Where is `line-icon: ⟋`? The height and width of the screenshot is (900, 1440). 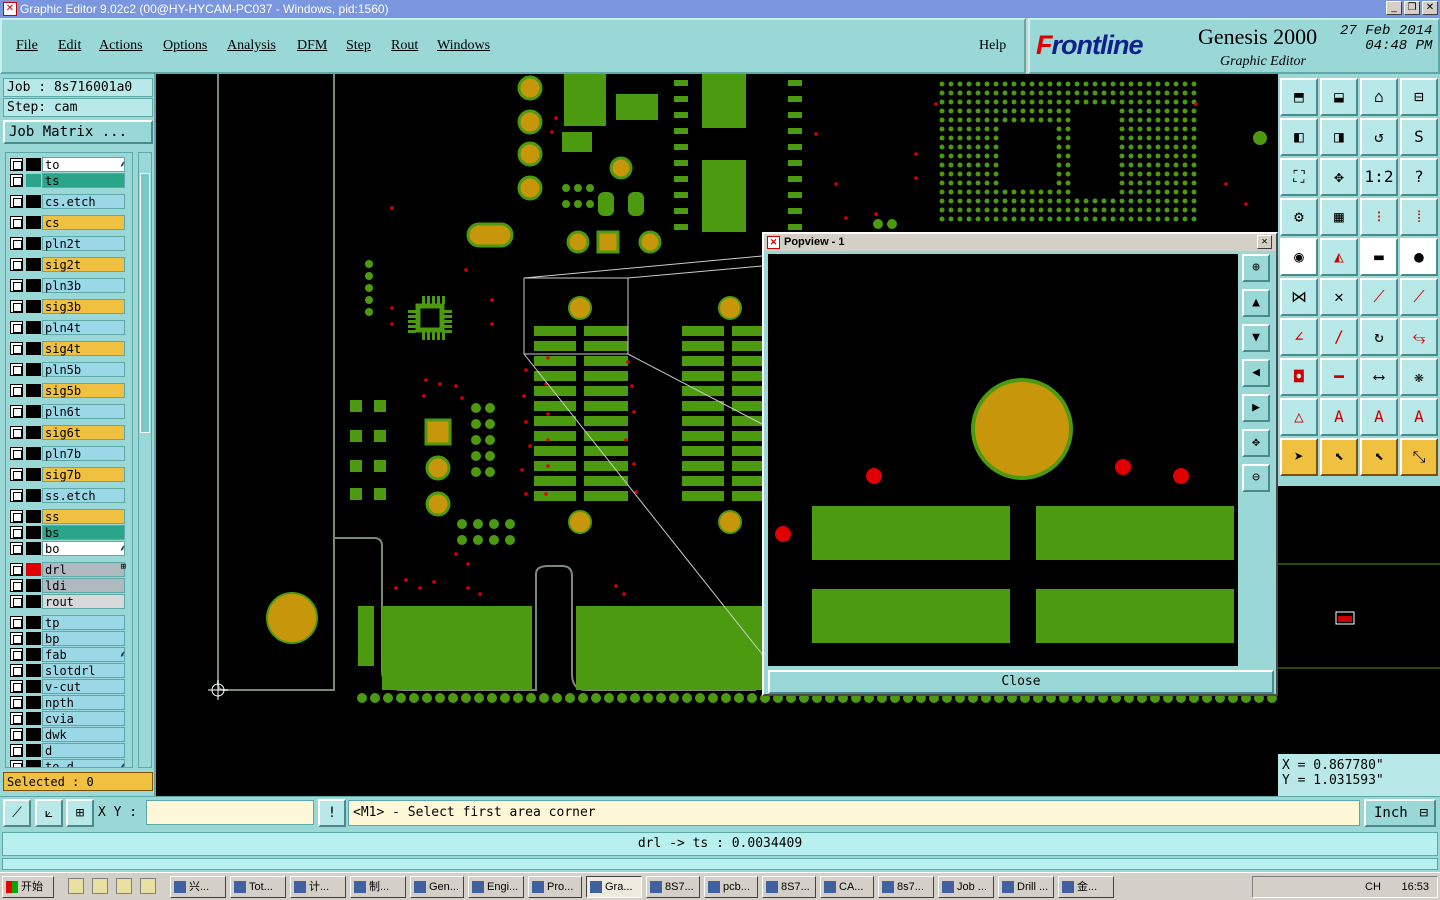 line-icon: ⟋ is located at coordinates (1379, 297).